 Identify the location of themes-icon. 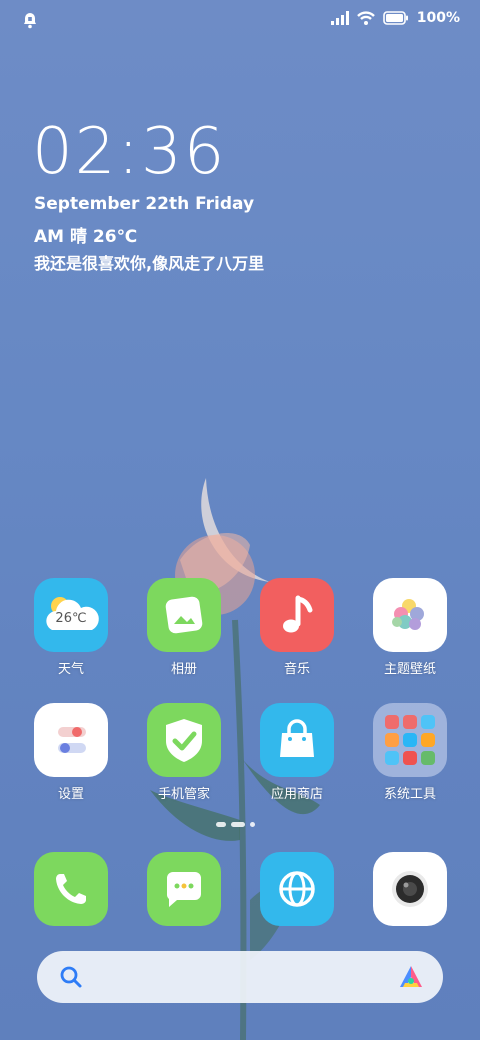
(410, 615).